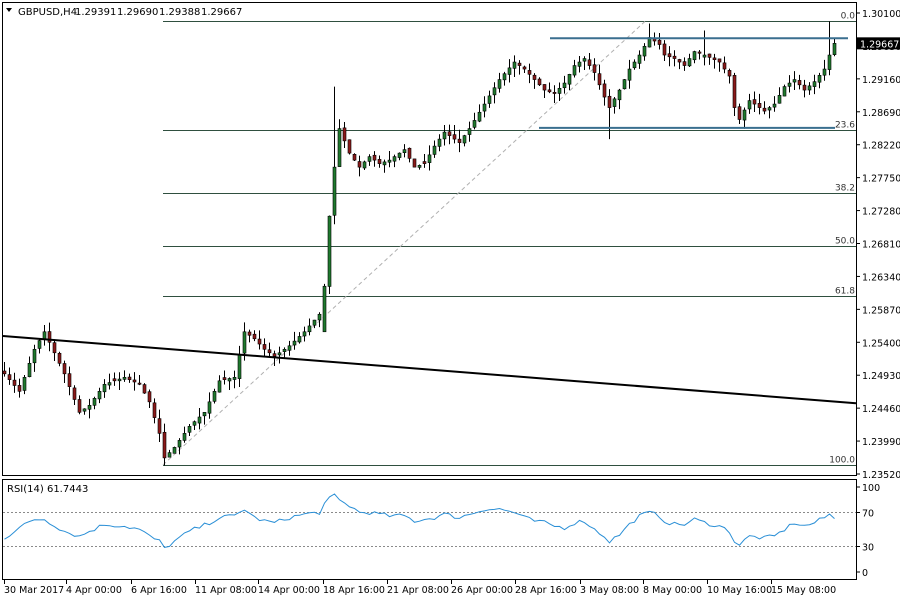 This screenshot has height=604, width=900. I want to click on chart-title: GBPUSD,H4, so click(47, 12).